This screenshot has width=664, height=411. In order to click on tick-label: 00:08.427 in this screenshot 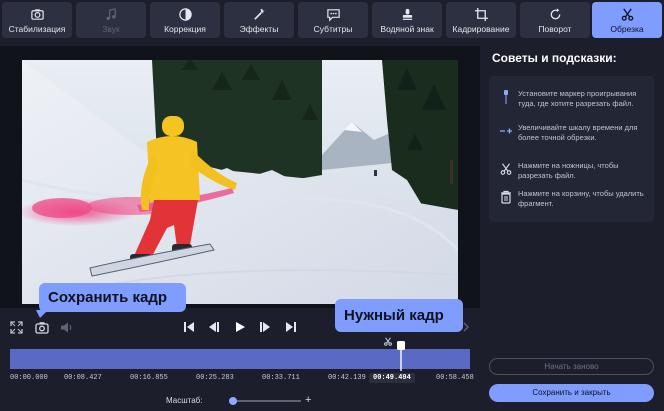, I will do `click(83, 378)`.